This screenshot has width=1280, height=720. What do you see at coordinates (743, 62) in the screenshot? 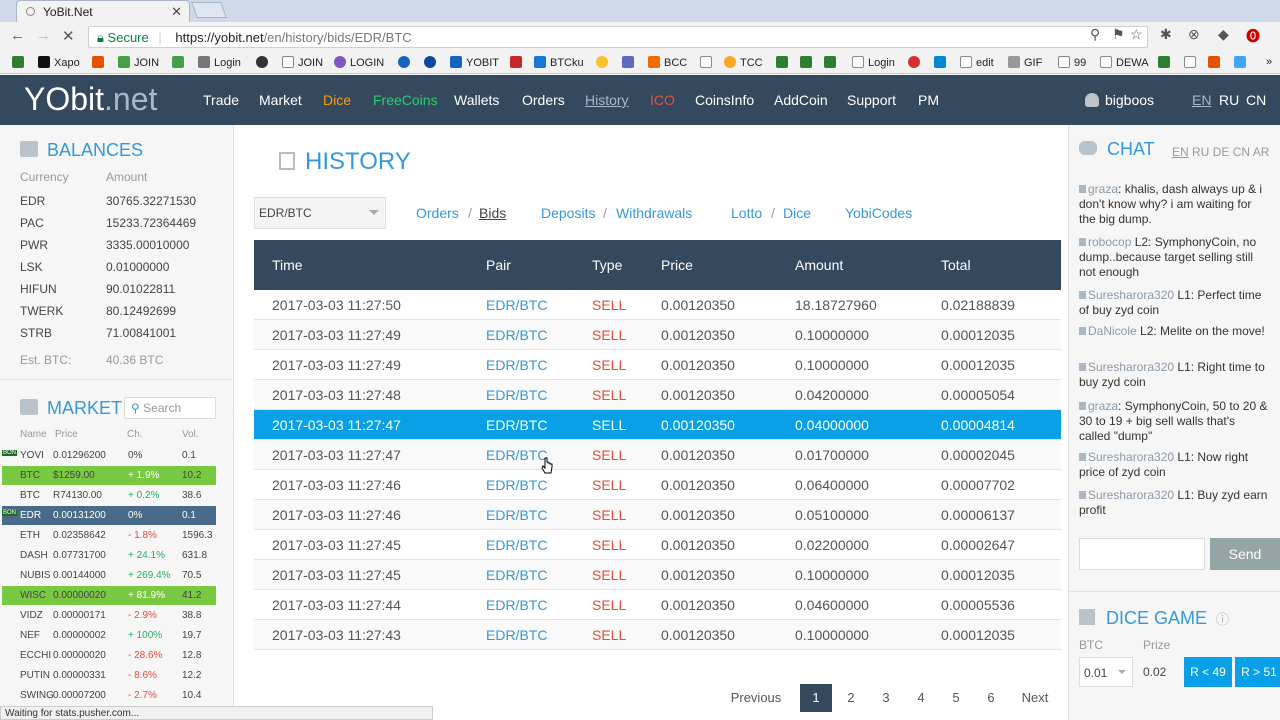
I see `bookmark-tcc: TCC` at bounding box center [743, 62].